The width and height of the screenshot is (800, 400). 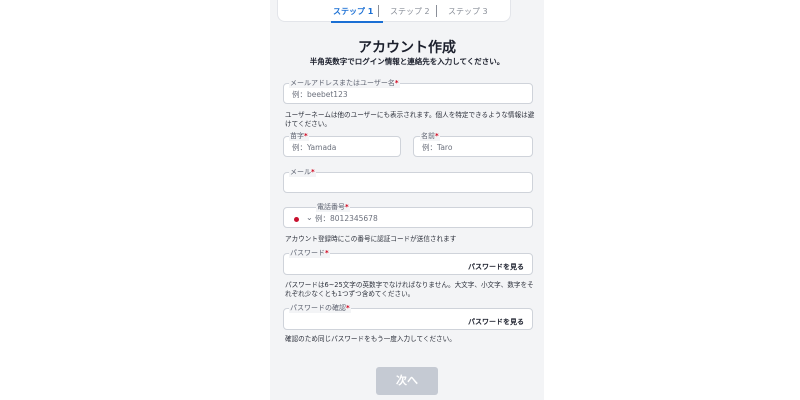 I want to click on step-3: ステップ 3, so click(x=468, y=11).